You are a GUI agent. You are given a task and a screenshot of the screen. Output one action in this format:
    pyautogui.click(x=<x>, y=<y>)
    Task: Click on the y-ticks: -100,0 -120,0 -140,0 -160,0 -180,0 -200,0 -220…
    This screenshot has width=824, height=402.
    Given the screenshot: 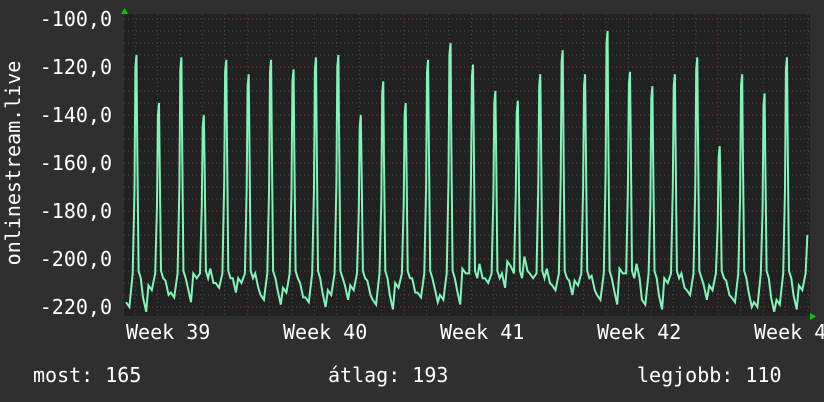 What is the action you would take?
    pyautogui.click(x=76, y=163)
    